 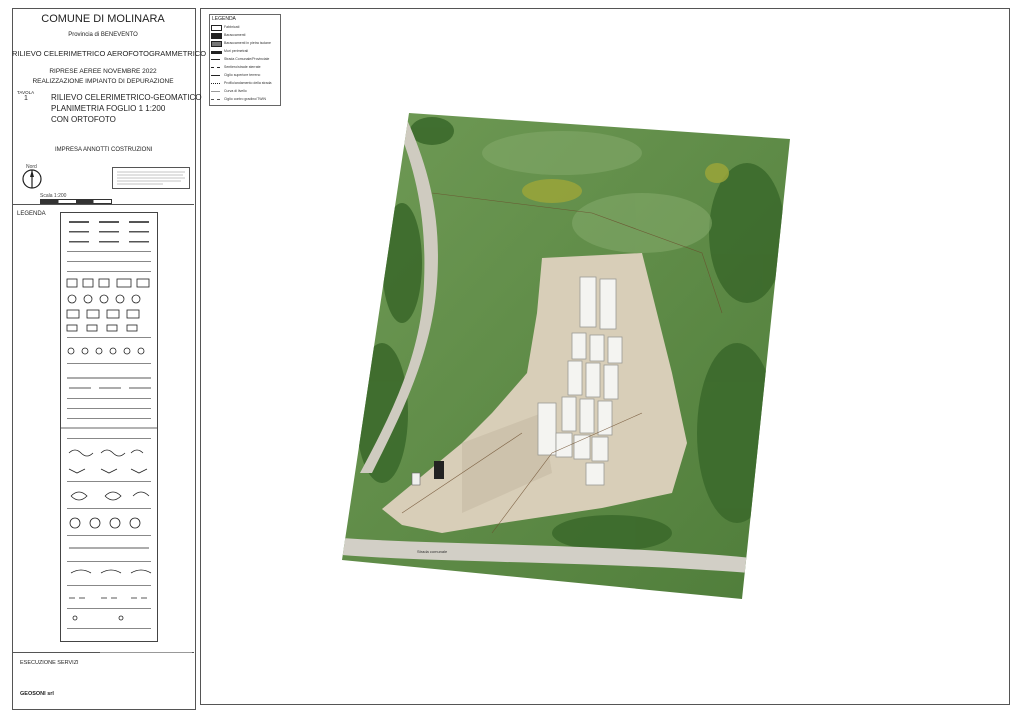 I want to click on note-box, so click(x=151, y=178).